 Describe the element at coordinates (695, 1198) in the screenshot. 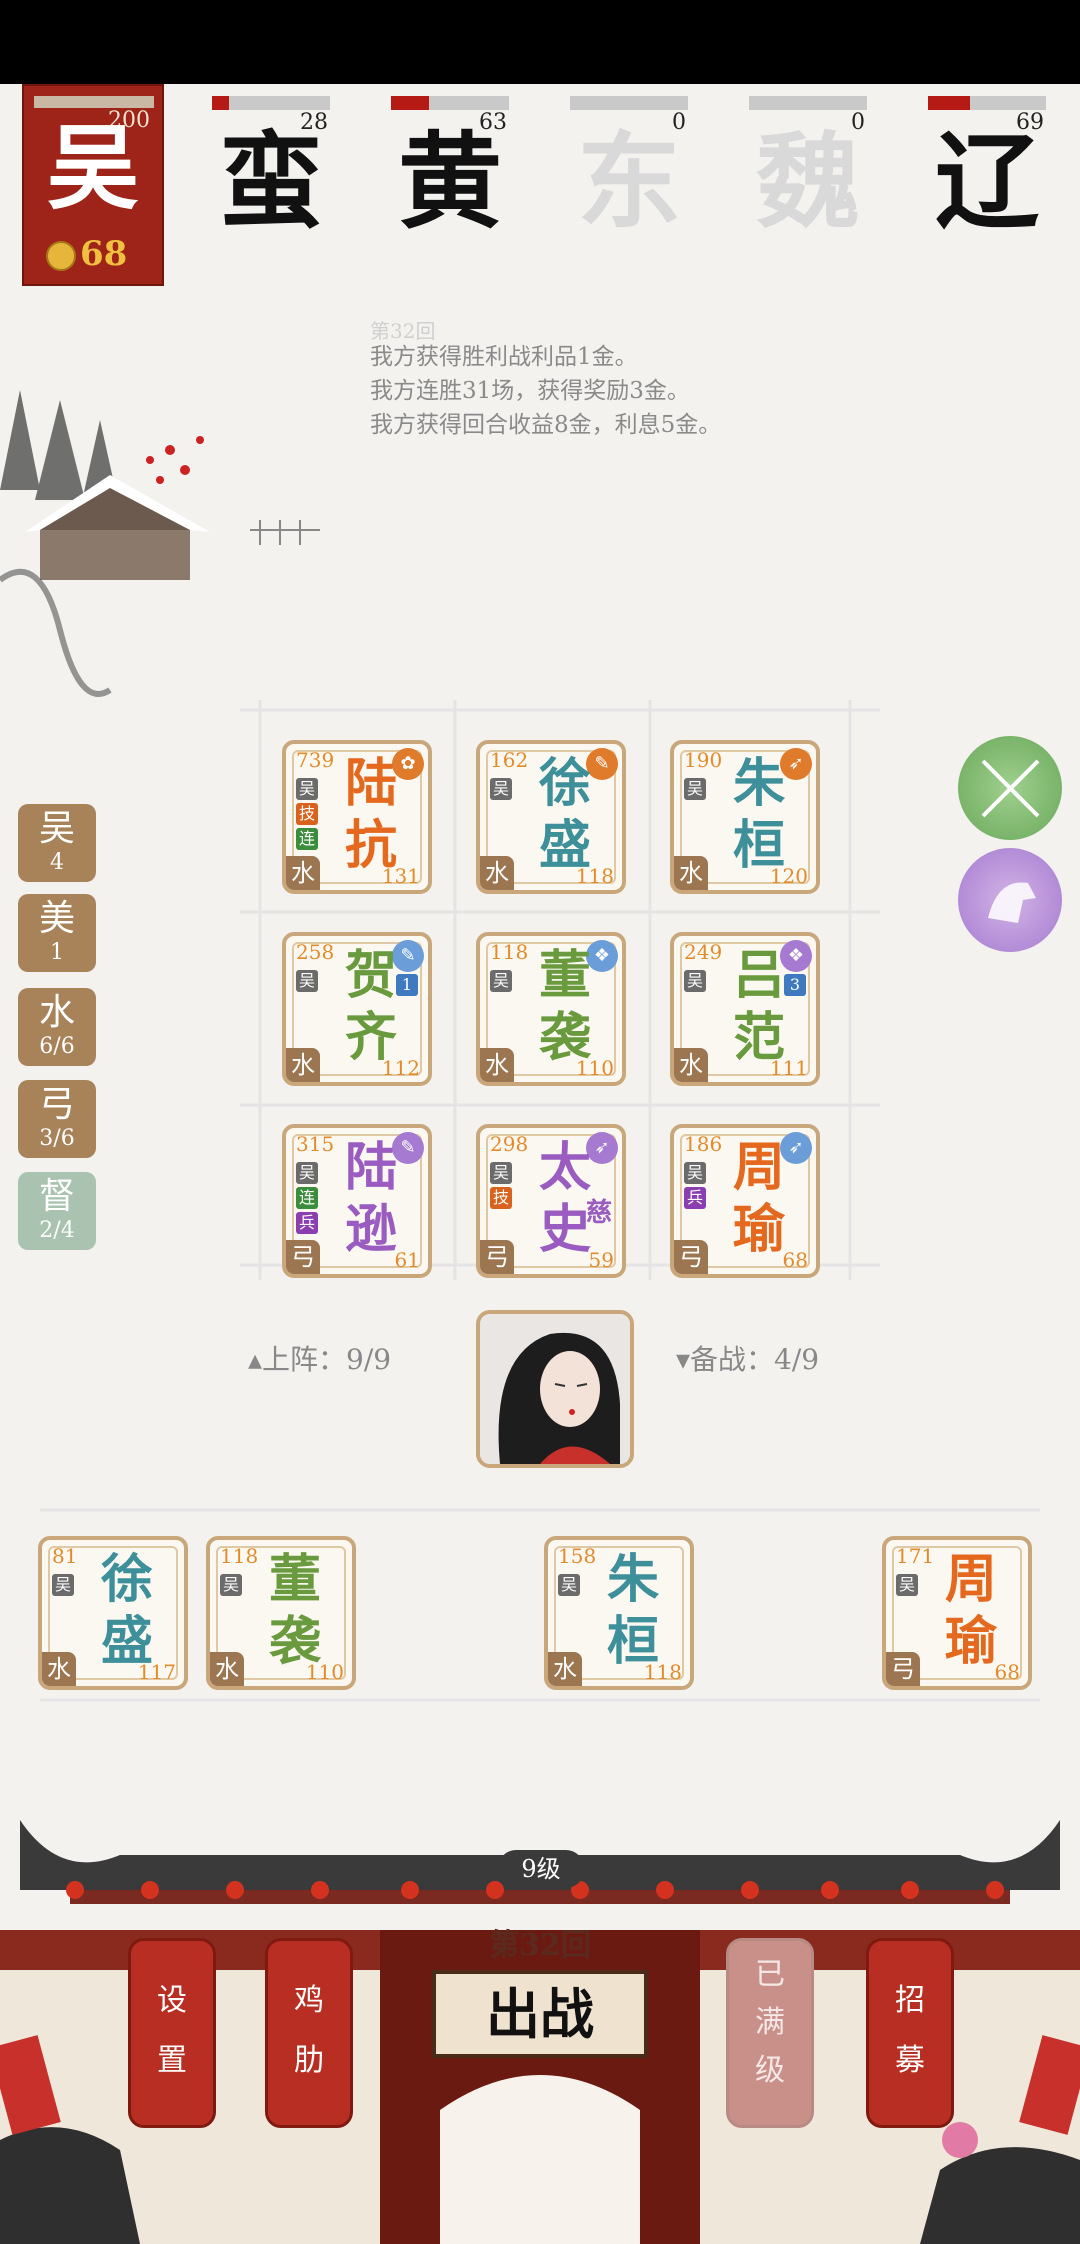

I see `card-tag: 兵` at that location.